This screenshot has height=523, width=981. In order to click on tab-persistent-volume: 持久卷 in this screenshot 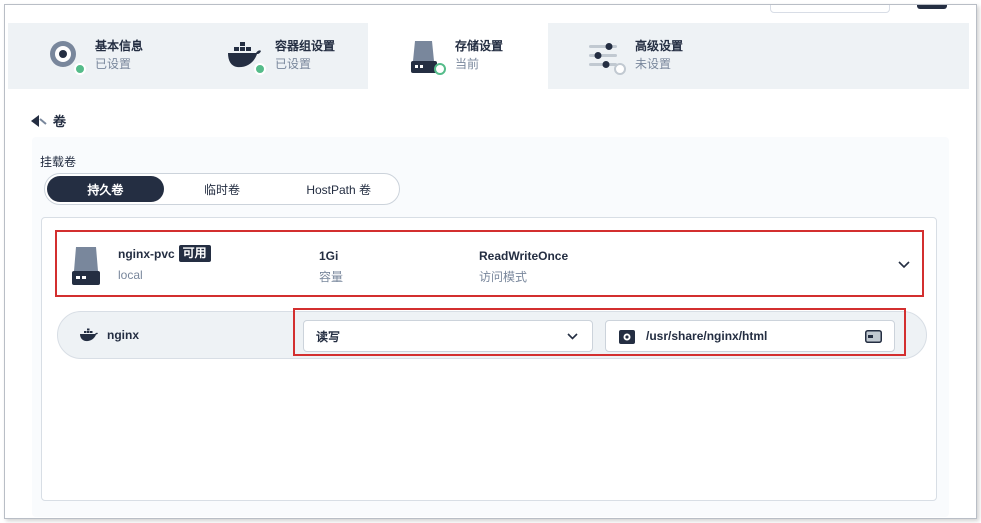, I will do `click(105, 189)`.